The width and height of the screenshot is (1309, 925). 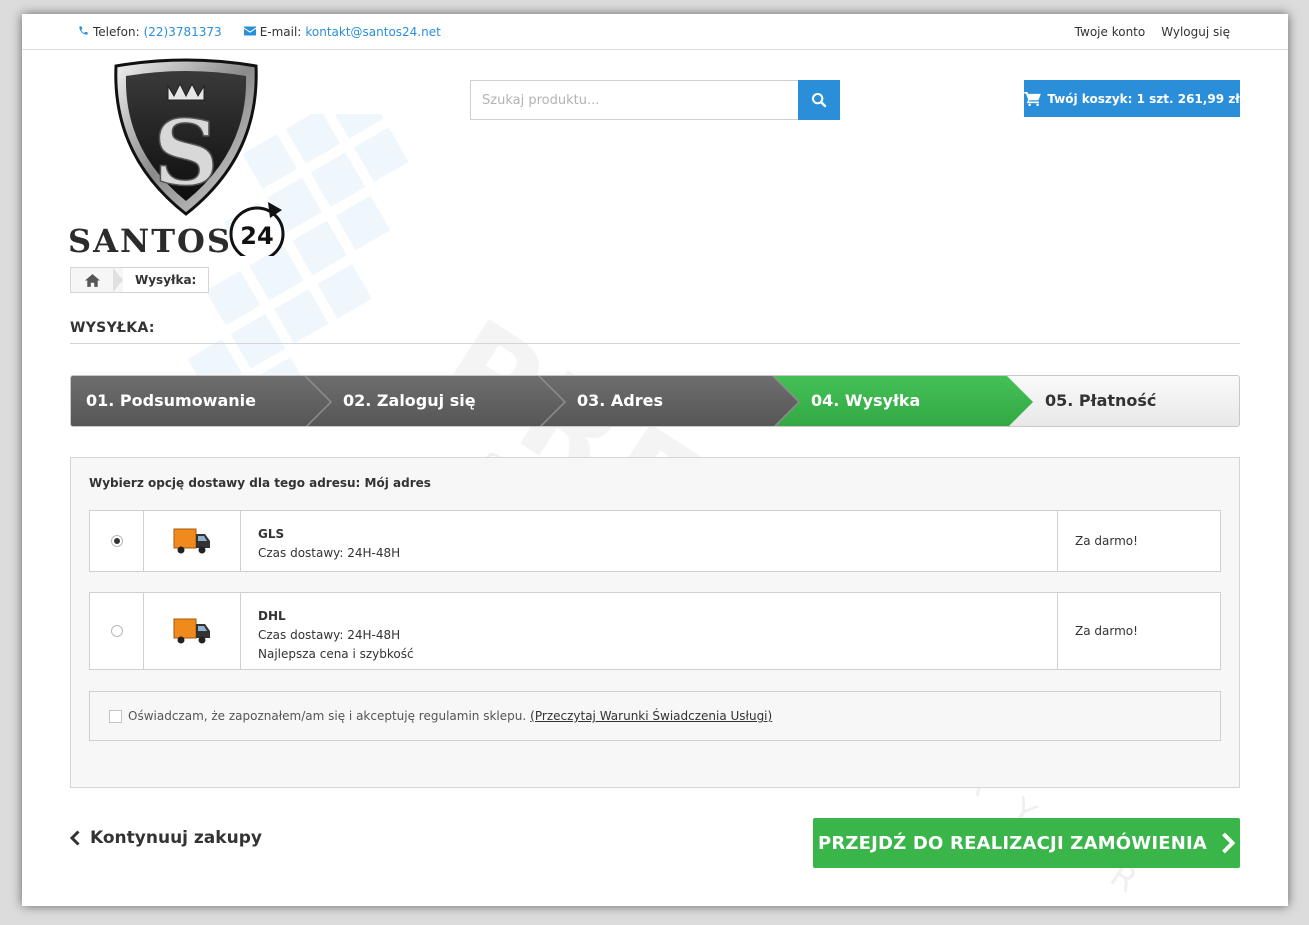 What do you see at coordinates (1012, 843) in the screenshot?
I see `proceed-label: PRZEJDŹ DO REALIZACJI ZAMÓWIENIA` at bounding box center [1012, 843].